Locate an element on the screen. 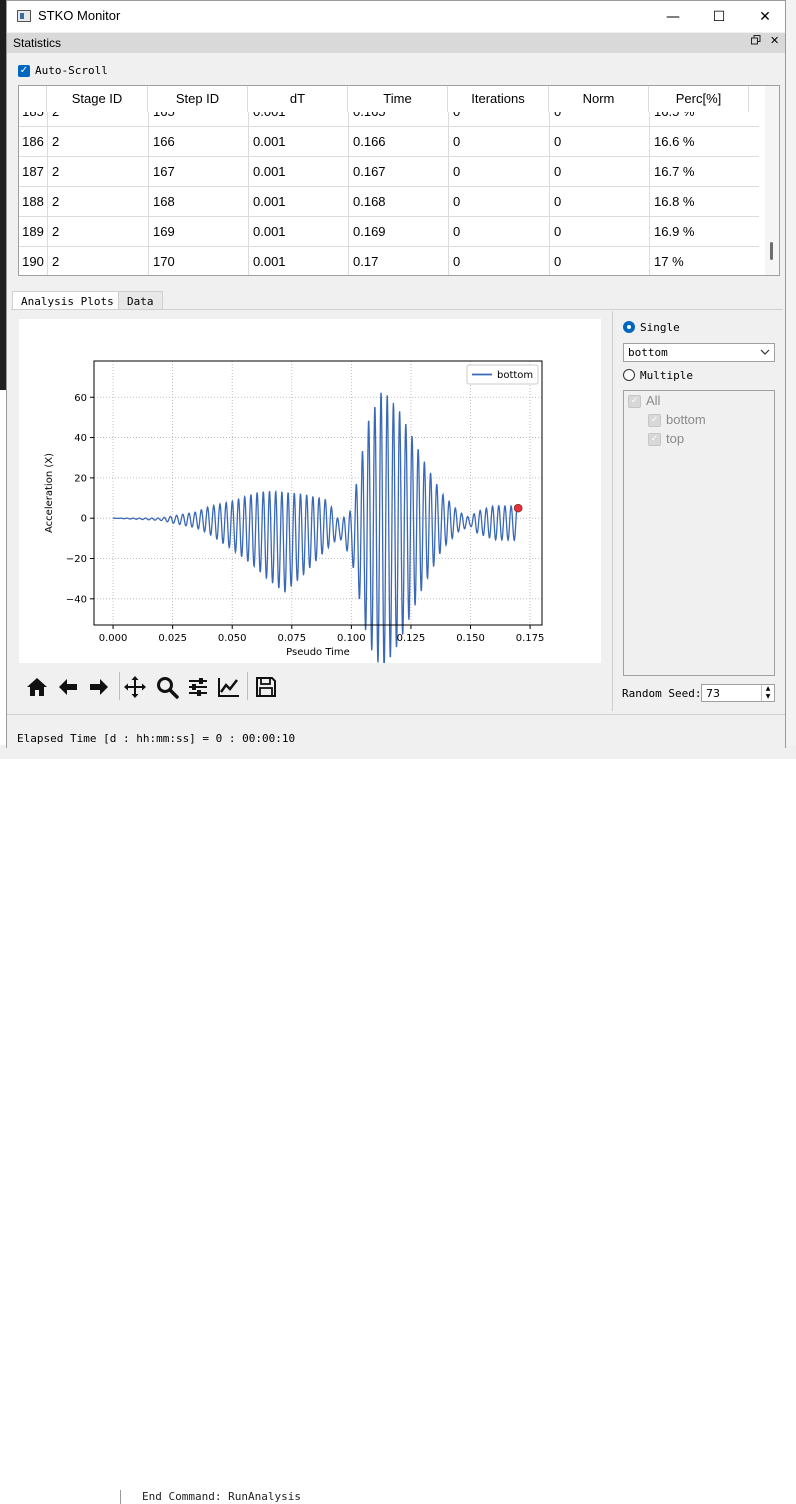 The width and height of the screenshot is (796, 1504). save-icon is located at coordinates (266, 687).